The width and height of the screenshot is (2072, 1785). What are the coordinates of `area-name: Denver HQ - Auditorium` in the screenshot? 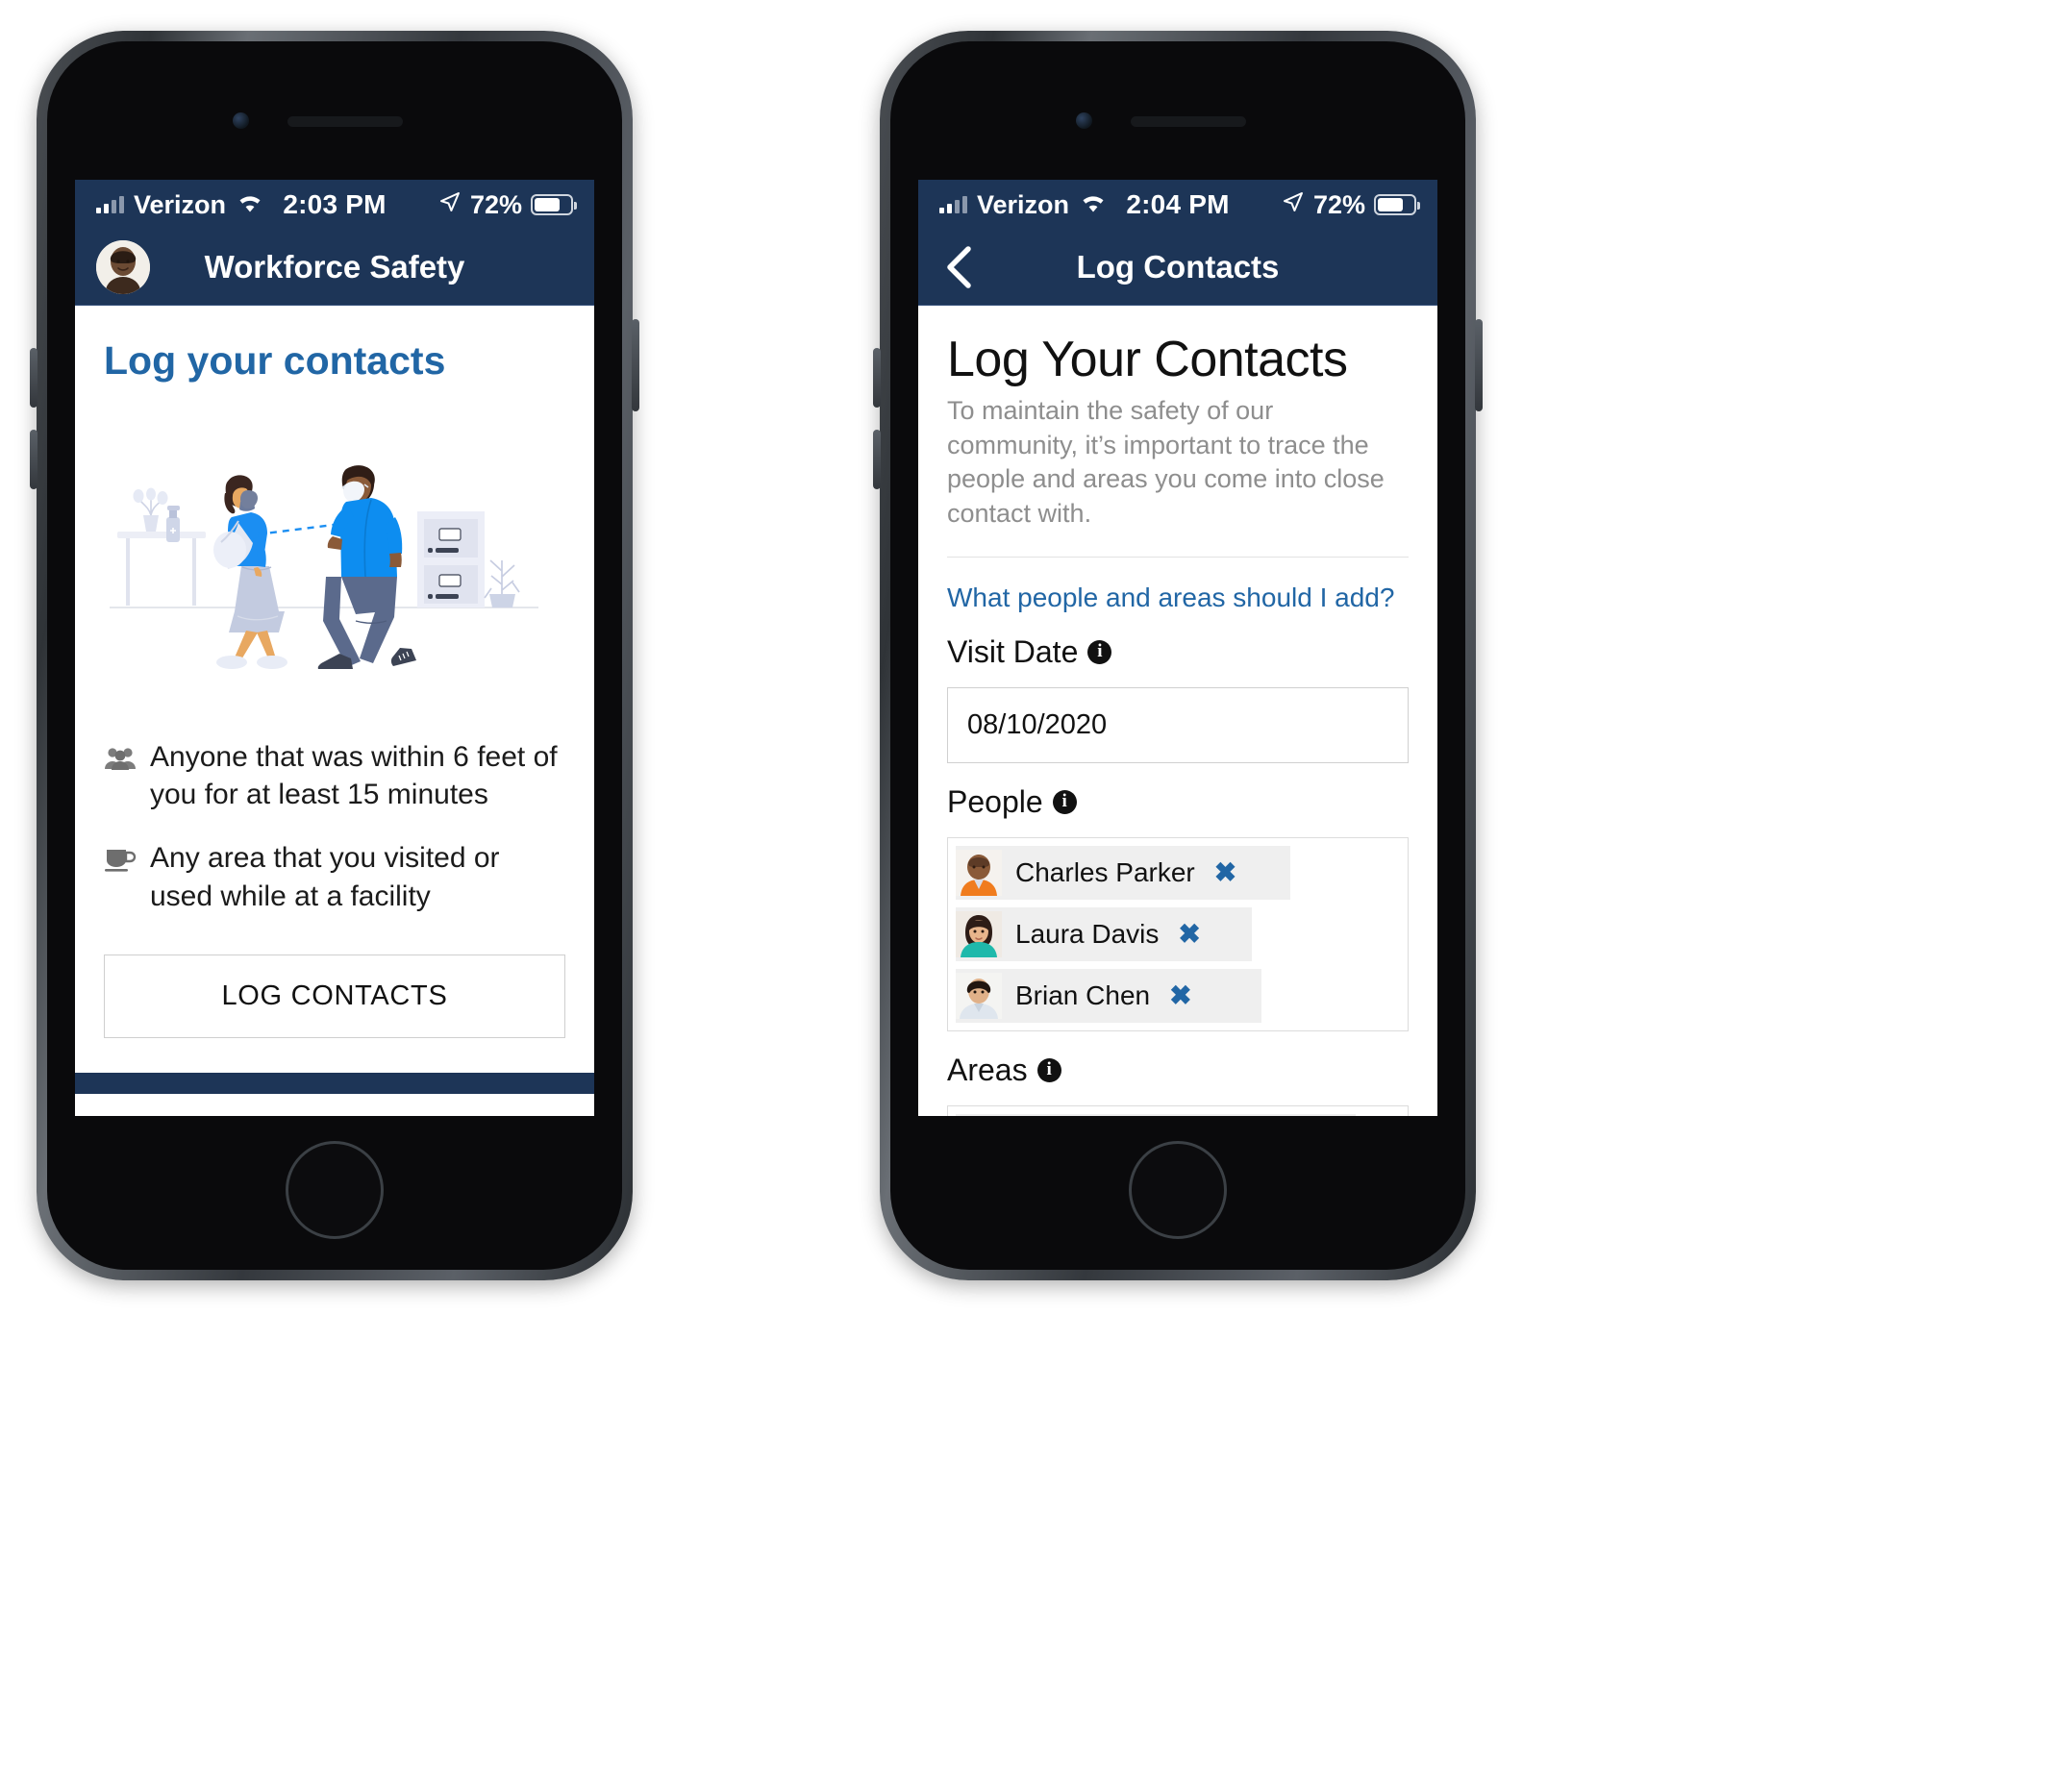 It's located at (1116, 1116).